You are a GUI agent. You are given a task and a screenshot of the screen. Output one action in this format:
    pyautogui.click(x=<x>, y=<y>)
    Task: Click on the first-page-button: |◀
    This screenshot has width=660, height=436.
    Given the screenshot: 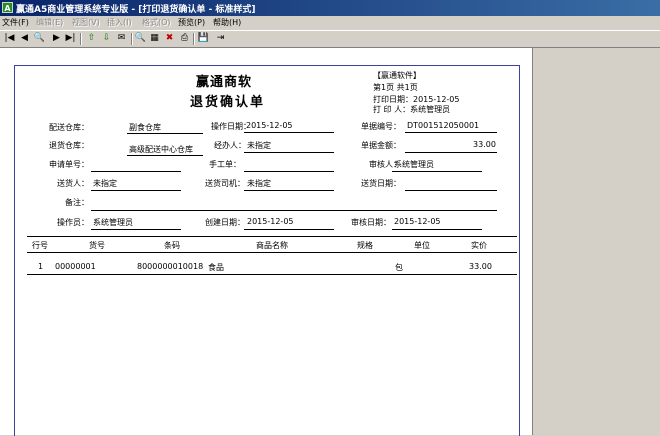 What is the action you would take?
    pyautogui.click(x=9, y=38)
    